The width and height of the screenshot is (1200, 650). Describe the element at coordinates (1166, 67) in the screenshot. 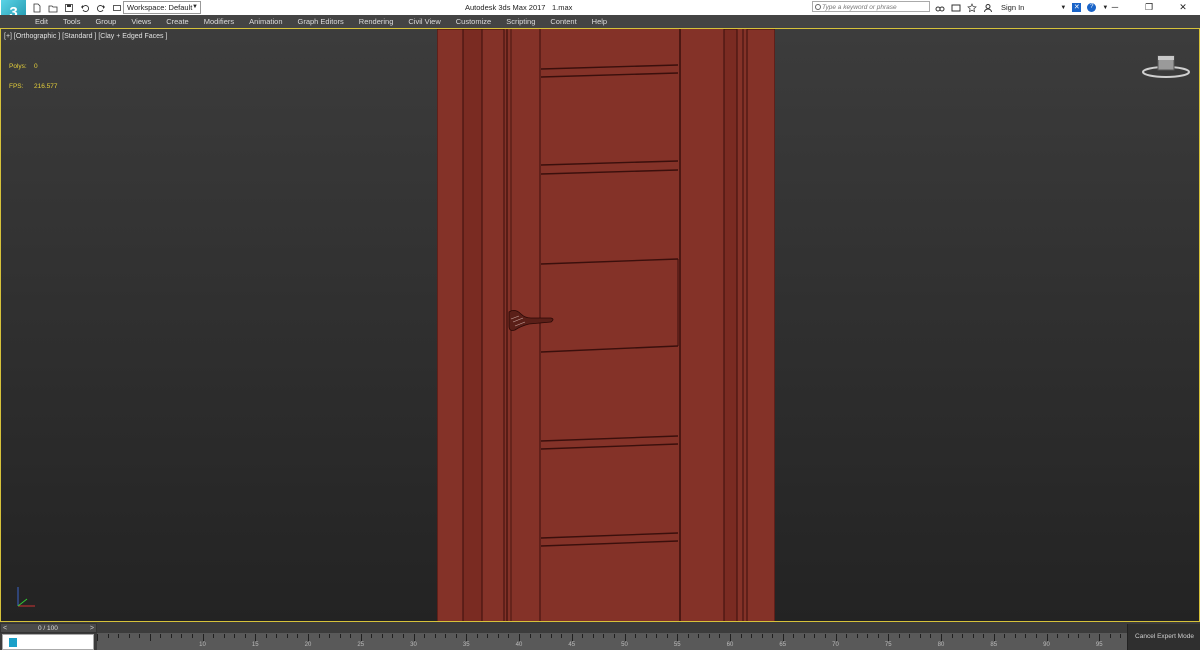

I see `viewcube-icon` at that location.